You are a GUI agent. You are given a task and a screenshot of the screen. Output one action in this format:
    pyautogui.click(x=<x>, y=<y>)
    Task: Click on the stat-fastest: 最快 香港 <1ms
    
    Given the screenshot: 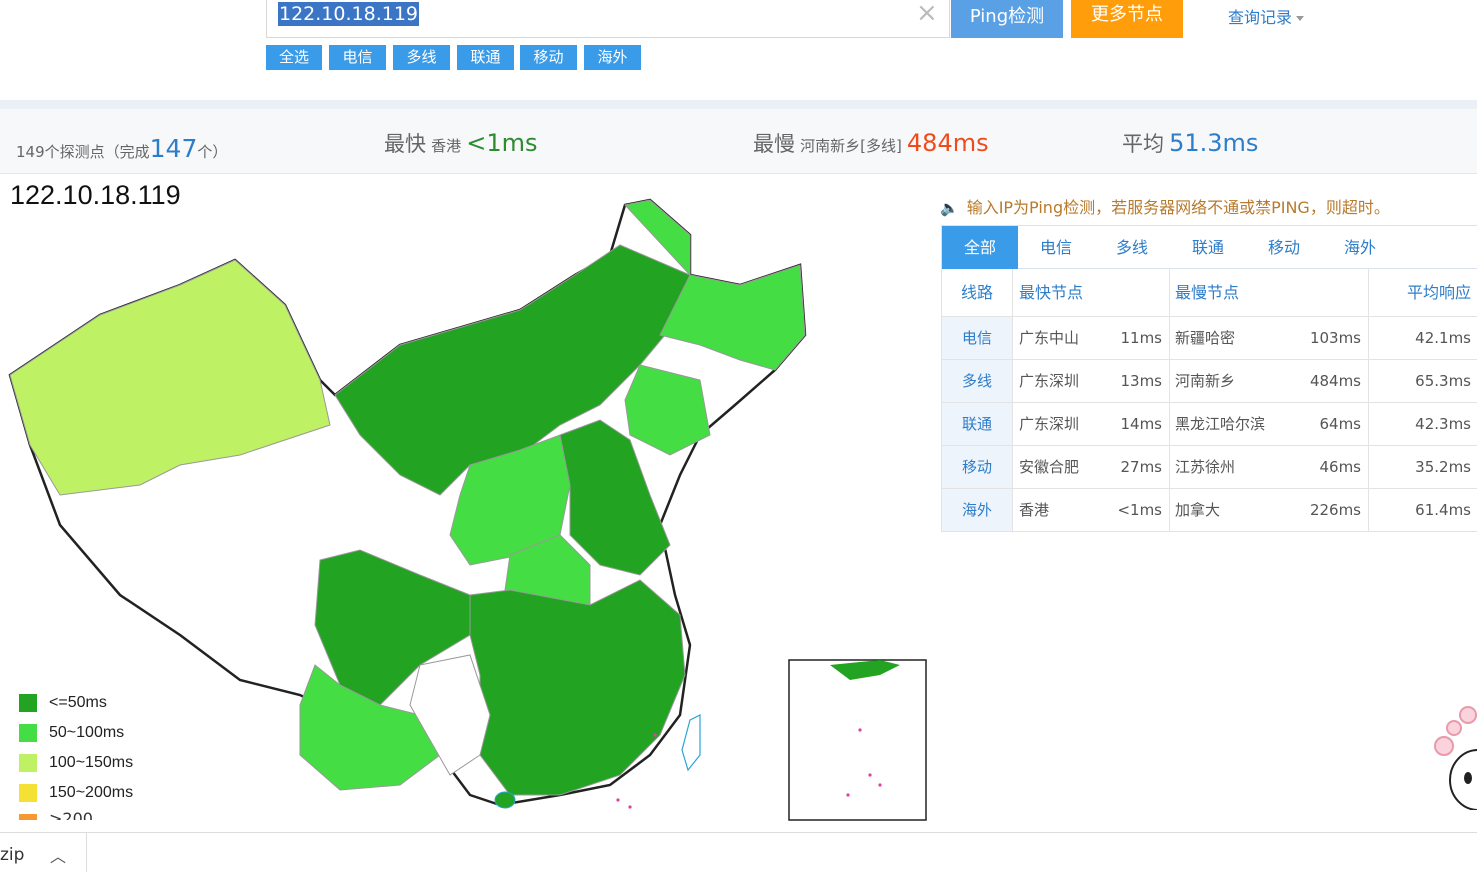 What is the action you would take?
    pyautogui.click(x=460, y=143)
    